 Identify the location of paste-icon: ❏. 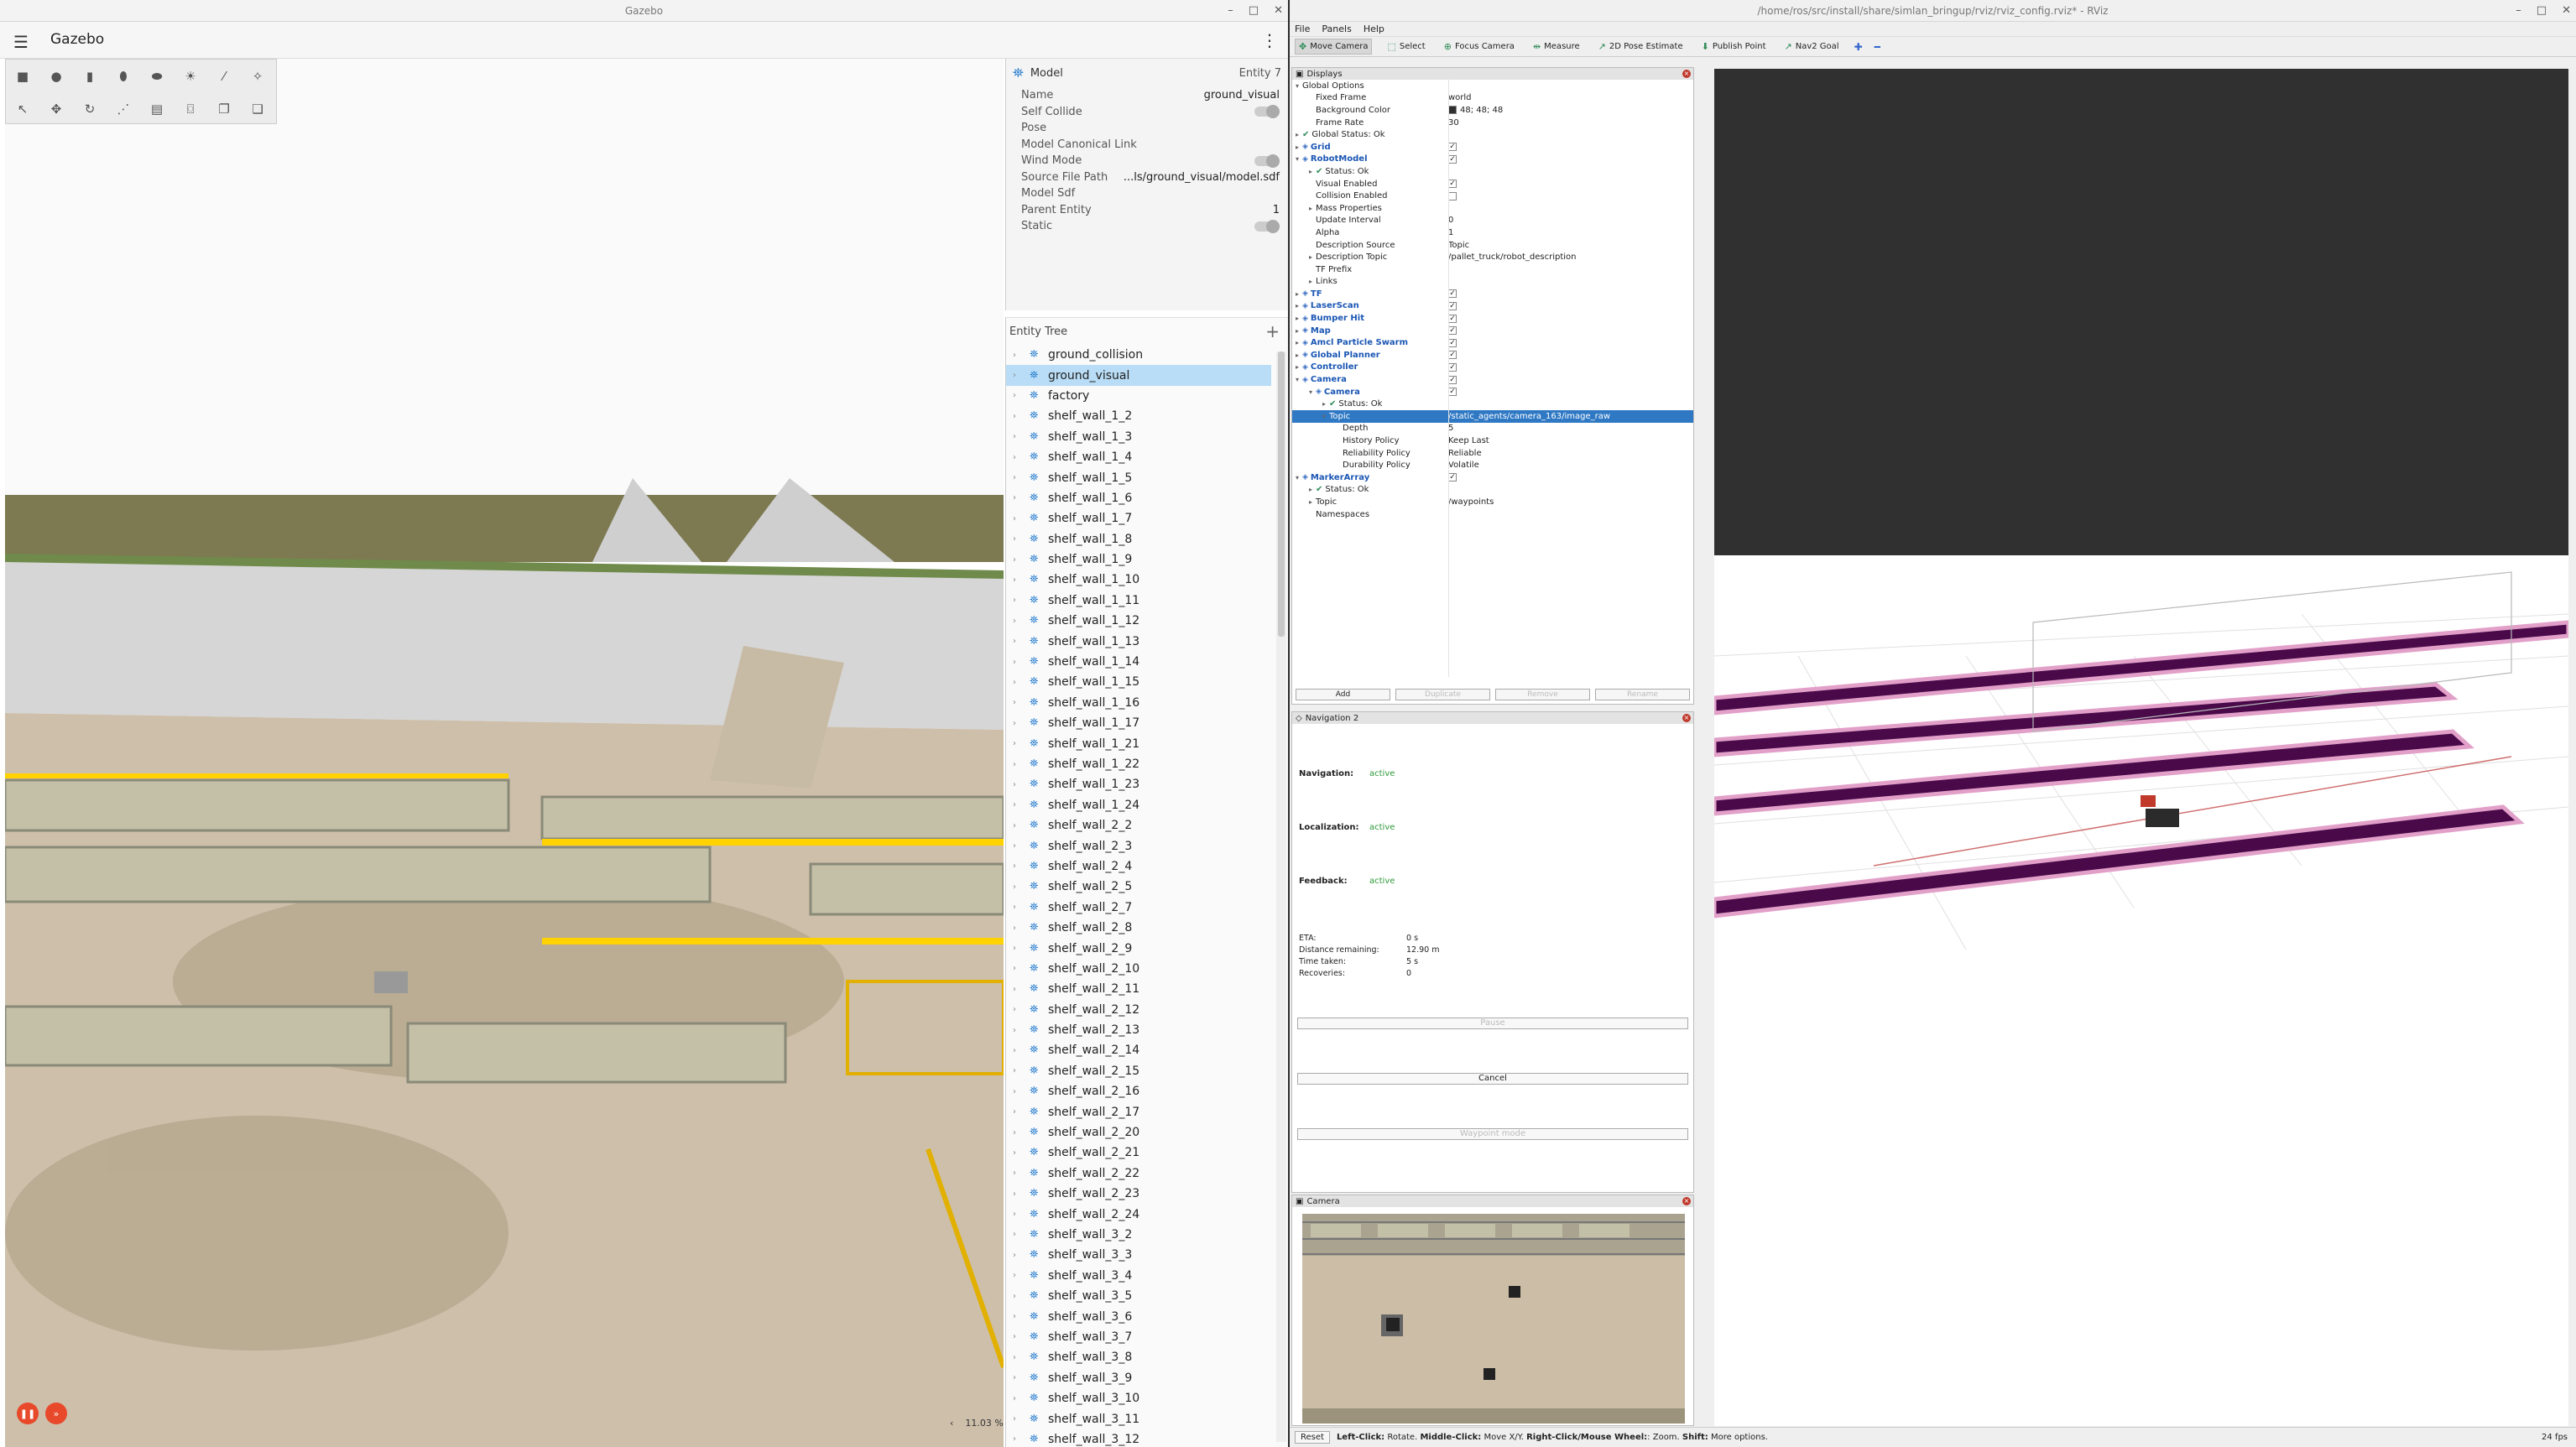
(257, 109).